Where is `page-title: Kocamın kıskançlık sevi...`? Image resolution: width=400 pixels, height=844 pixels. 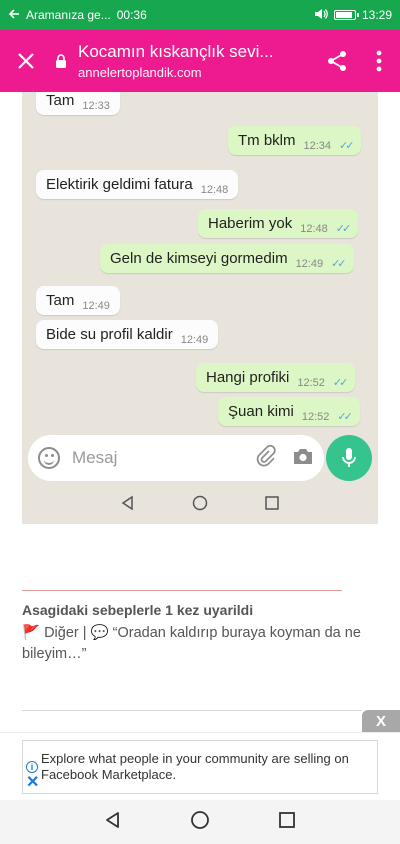 page-title: Kocamın kıskançlık sevi... is located at coordinates (176, 51).